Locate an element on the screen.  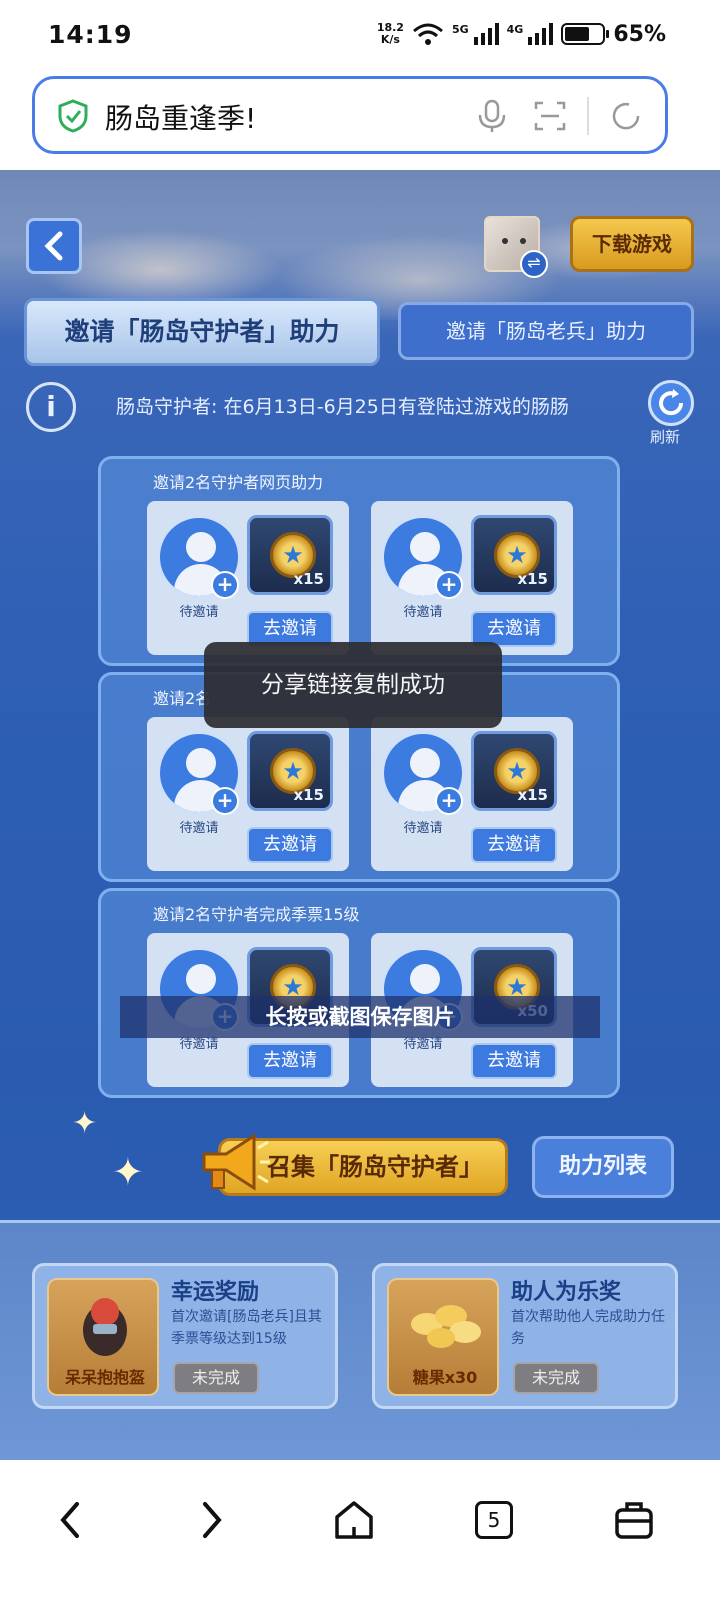
achievement-card: 糖果x30 助人为乐奖 首次帮助他人完成助力任务 未完成 is located at coordinates (525, 1336).